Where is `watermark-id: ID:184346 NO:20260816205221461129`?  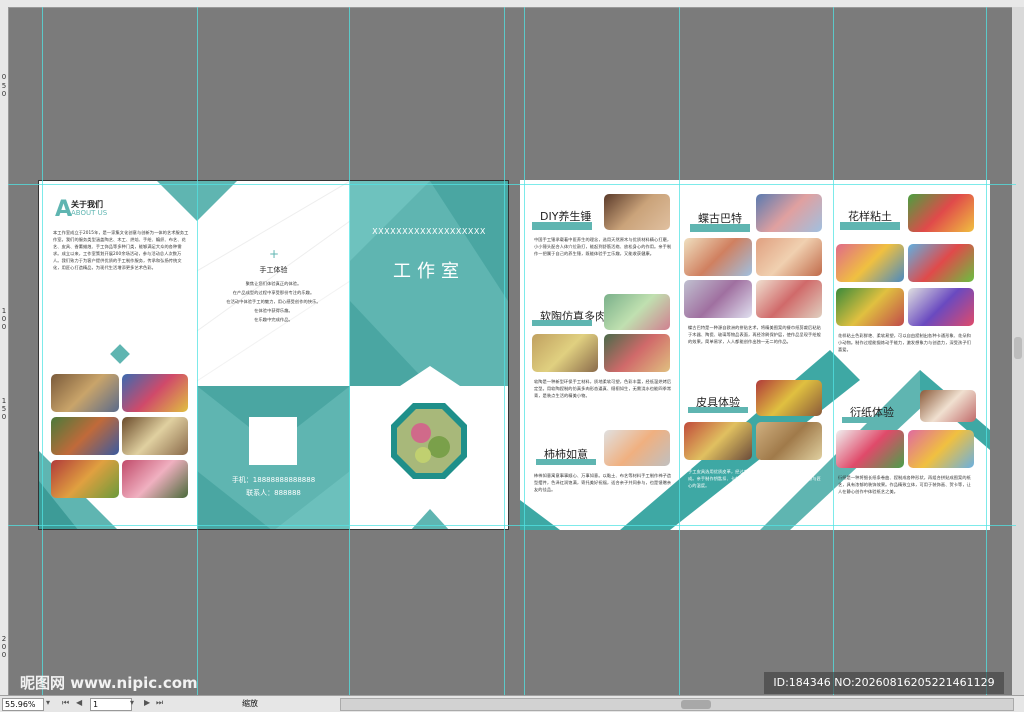 watermark-id: ID:184346 NO:20260816205221461129 is located at coordinates (884, 683).